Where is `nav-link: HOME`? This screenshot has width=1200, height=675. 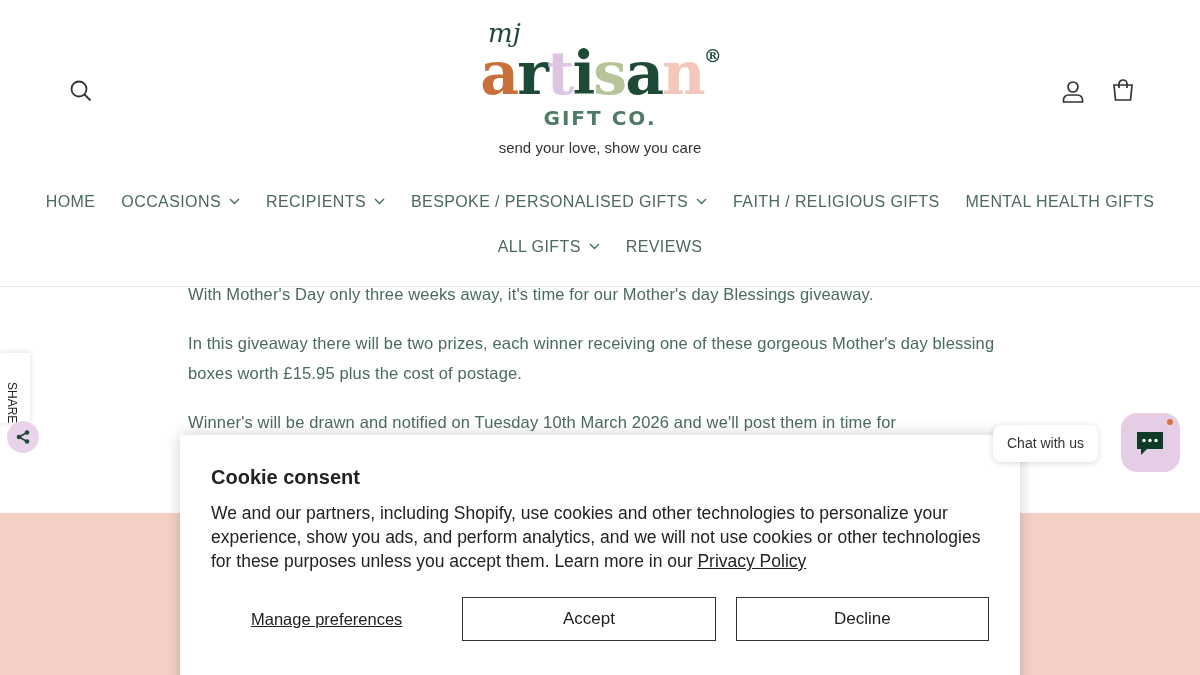
nav-link: HOME is located at coordinates (70, 201).